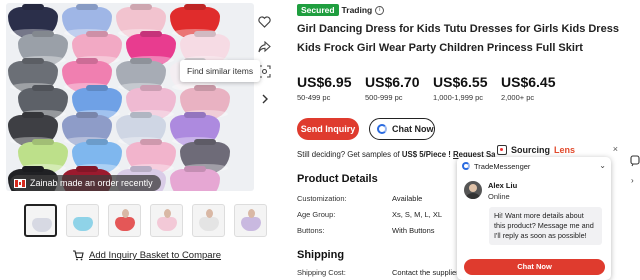 The image size is (640, 280). Describe the element at coordinates (502, 150) in the screenshot. I see `sourcing-lens-icon` at that location.